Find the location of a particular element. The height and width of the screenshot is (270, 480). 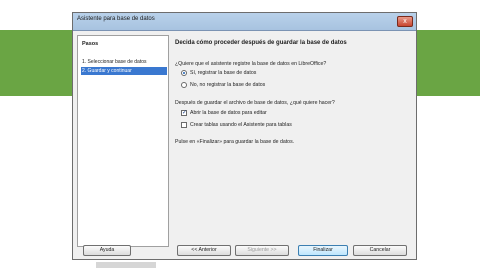

open-for-editing-label: Abrir la base de datos para editar is located at coordinates (228, 113).